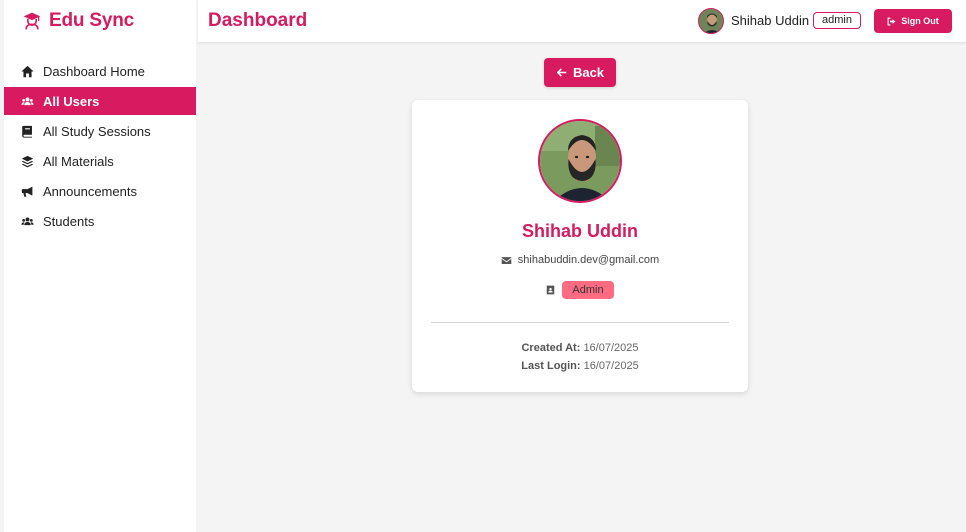 The height and width of the screenshot is (532, 966). I want to click on last-login-value: 16/07/2025, so click(611, 366).